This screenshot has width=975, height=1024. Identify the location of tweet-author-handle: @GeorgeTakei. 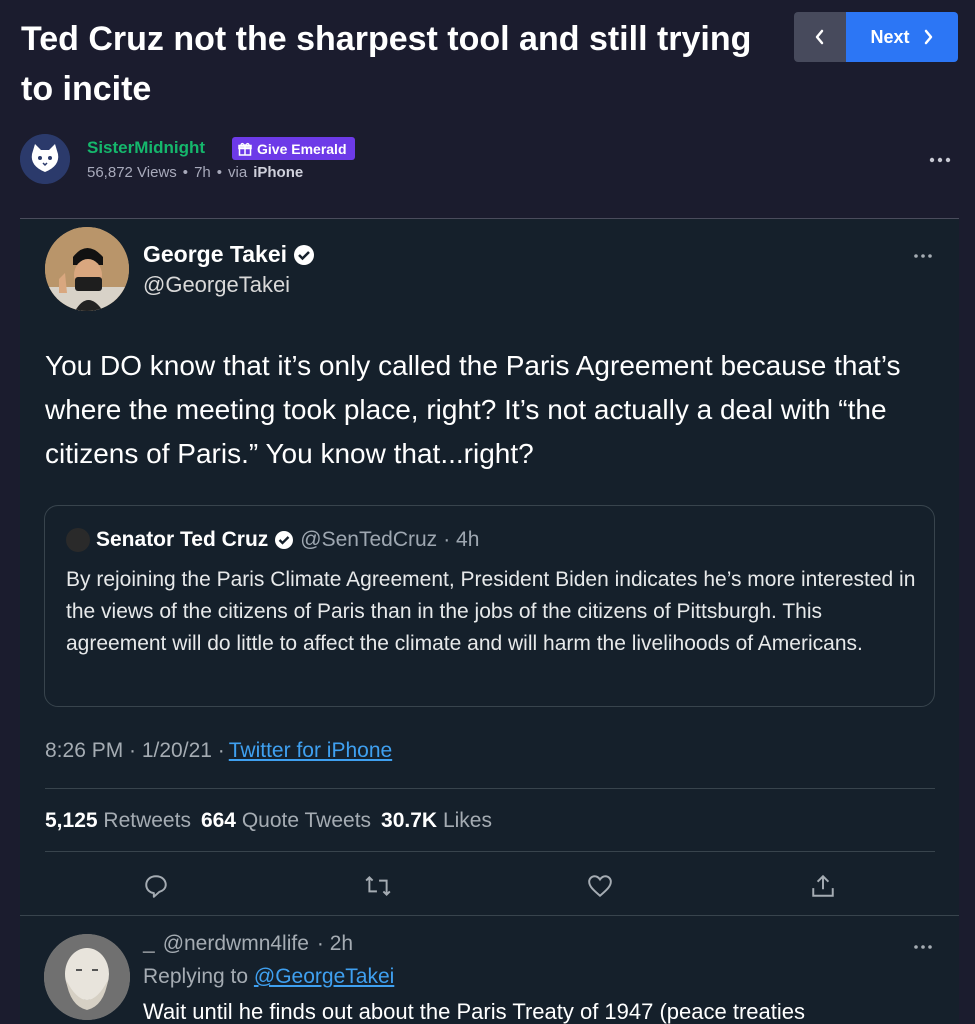
(217, 284).